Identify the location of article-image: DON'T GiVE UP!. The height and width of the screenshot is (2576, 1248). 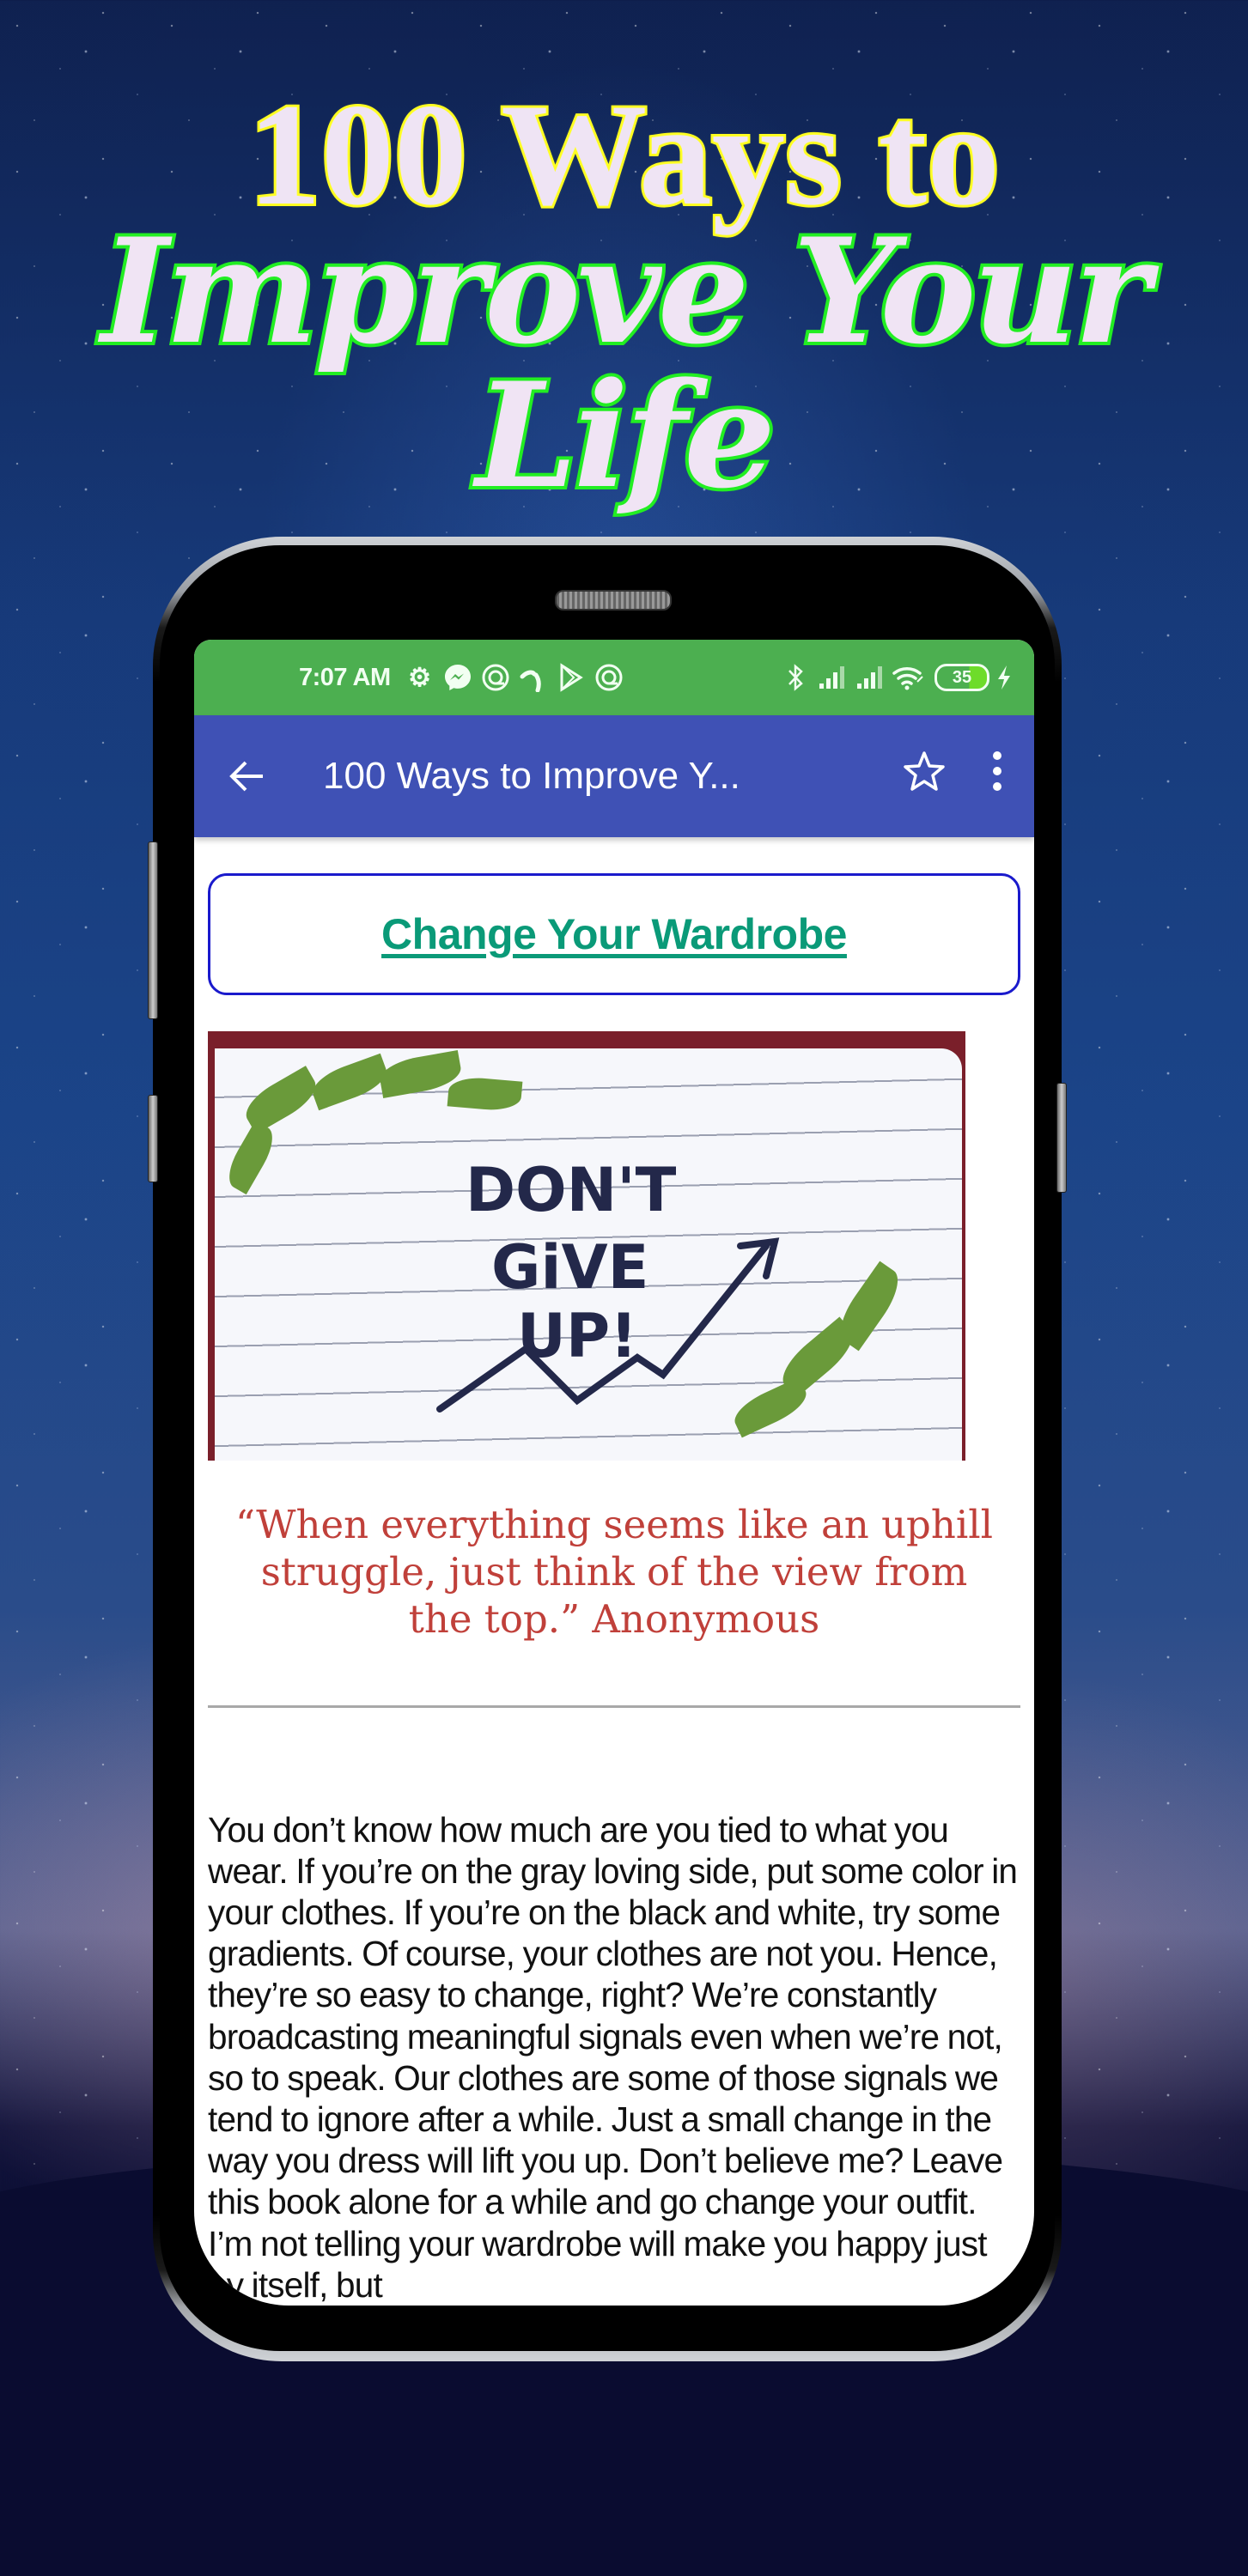
(586, 1246).